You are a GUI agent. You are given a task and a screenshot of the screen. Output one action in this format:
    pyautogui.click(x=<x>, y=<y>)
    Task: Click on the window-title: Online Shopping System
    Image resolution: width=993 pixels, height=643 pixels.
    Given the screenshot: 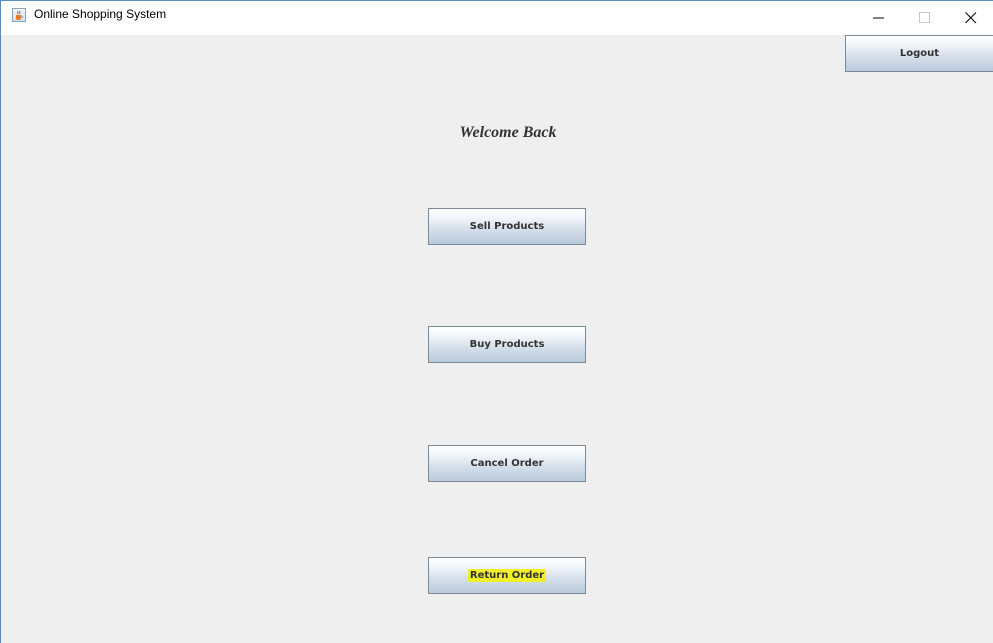 What is the action you would take?
    pyautogui.click(x=100, y=14)
    